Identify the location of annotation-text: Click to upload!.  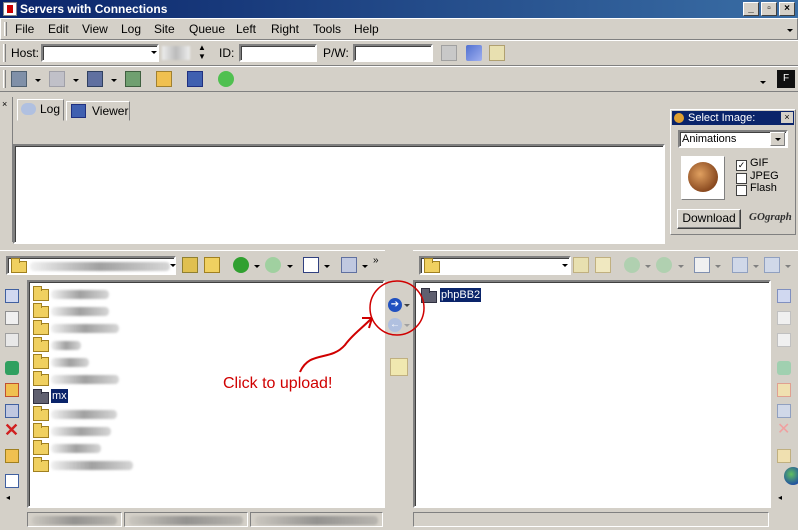
(278, 383).